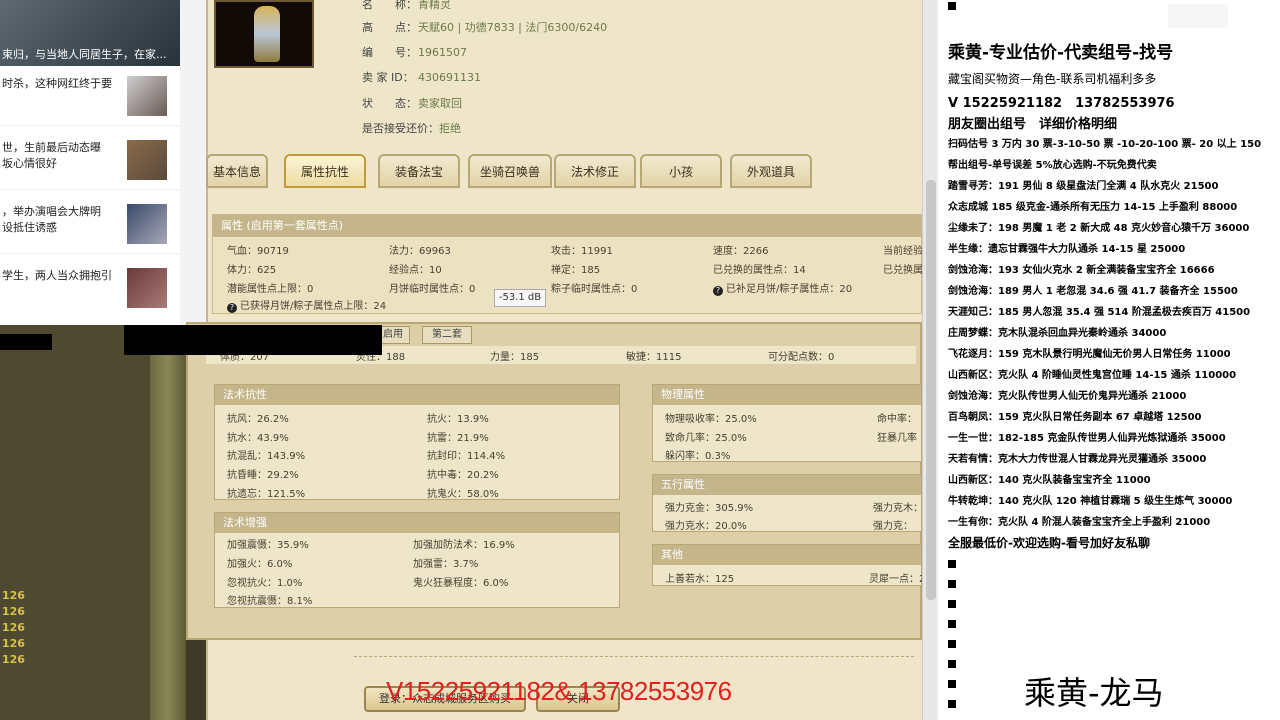 The image size is (1280, 720). I want to click on attr-hp: 气血：90719, so click(258, 251).